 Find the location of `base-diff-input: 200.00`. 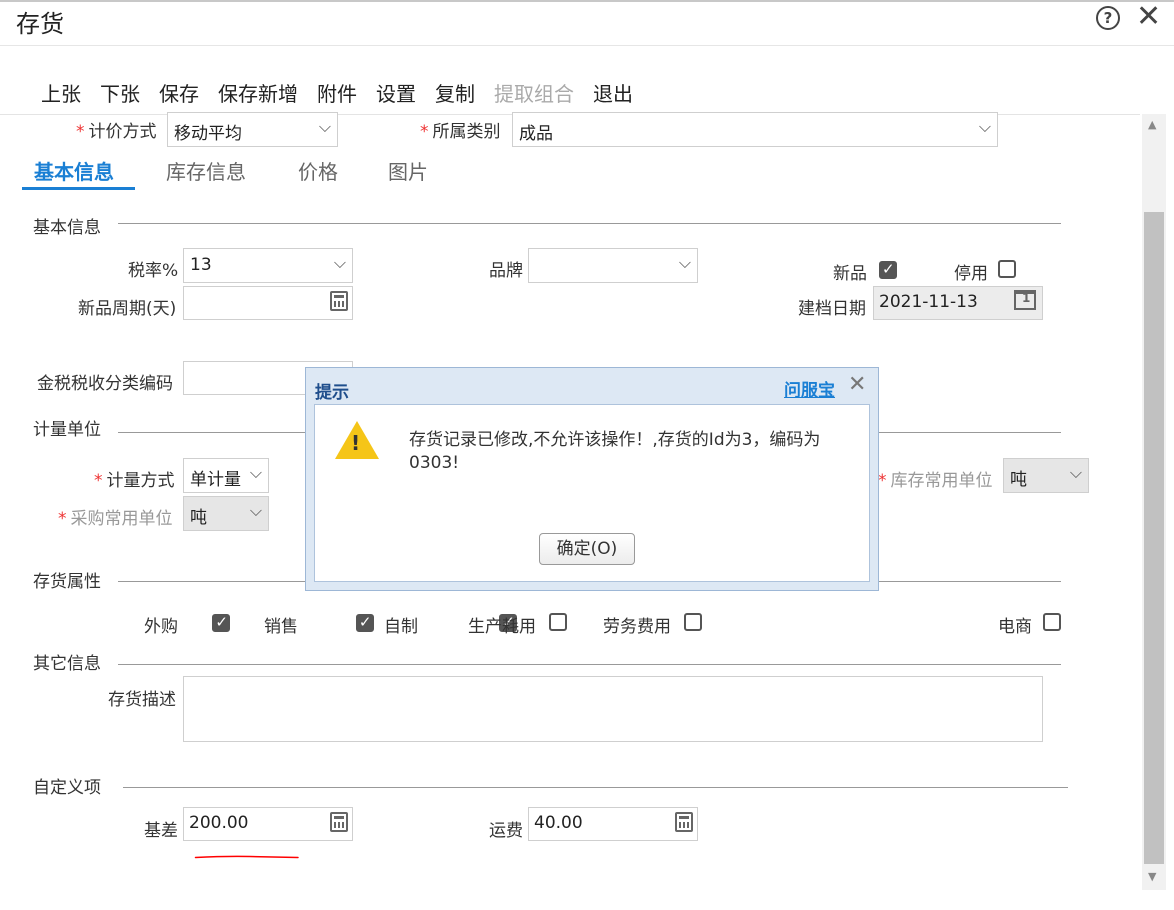

base-diff-input: 200.00 is located at coordinates (268, 824).